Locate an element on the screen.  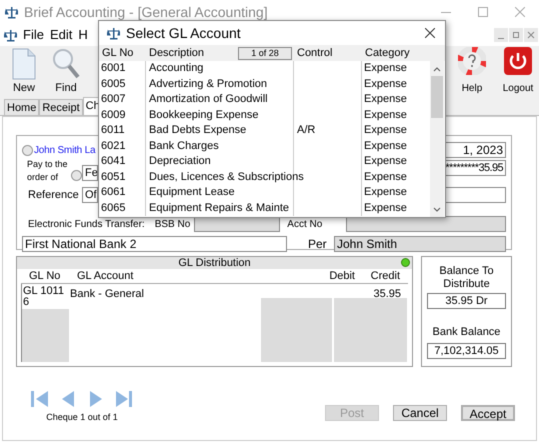
bank-field: First National Bank 2 is located at coordinates (154, 244).